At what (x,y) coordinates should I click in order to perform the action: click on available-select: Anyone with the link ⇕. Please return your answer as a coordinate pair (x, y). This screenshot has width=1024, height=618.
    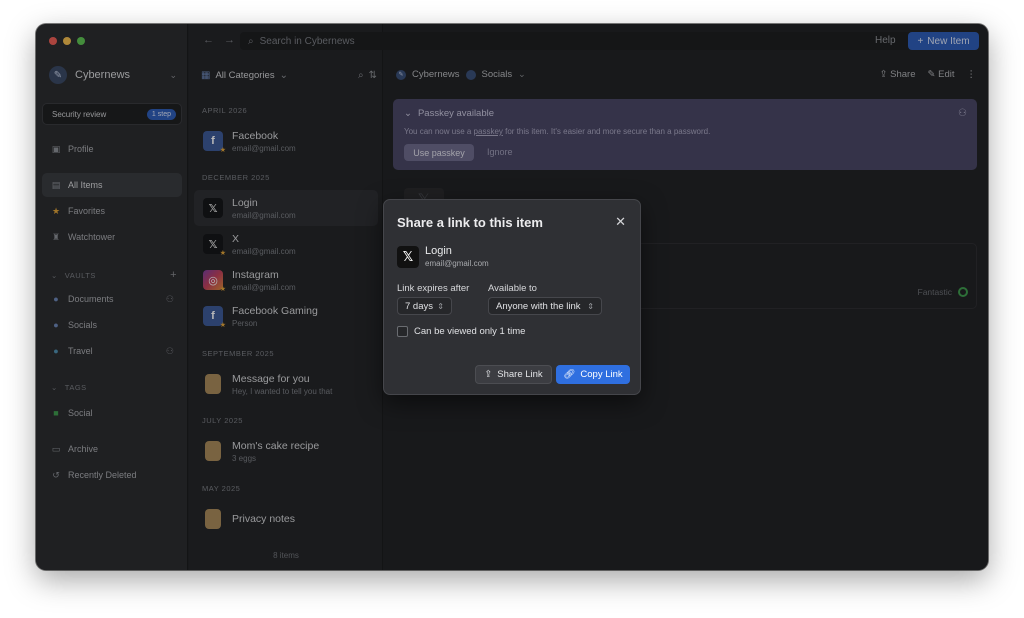
    Looking at the image, I should click on (545, 306).